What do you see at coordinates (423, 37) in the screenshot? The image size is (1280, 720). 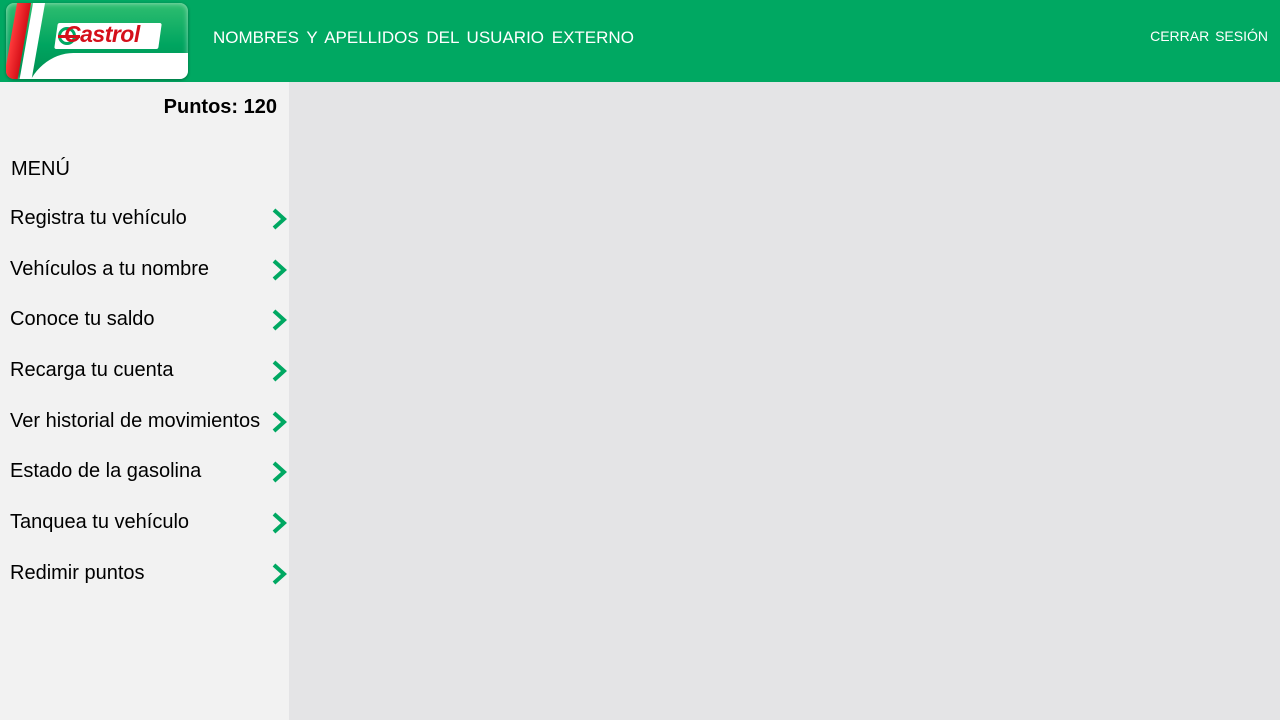 I see `user-name: NOMBRES Y APELLIDOS DEL USUARIO EXTERNO` at bounding box center [423, 37].